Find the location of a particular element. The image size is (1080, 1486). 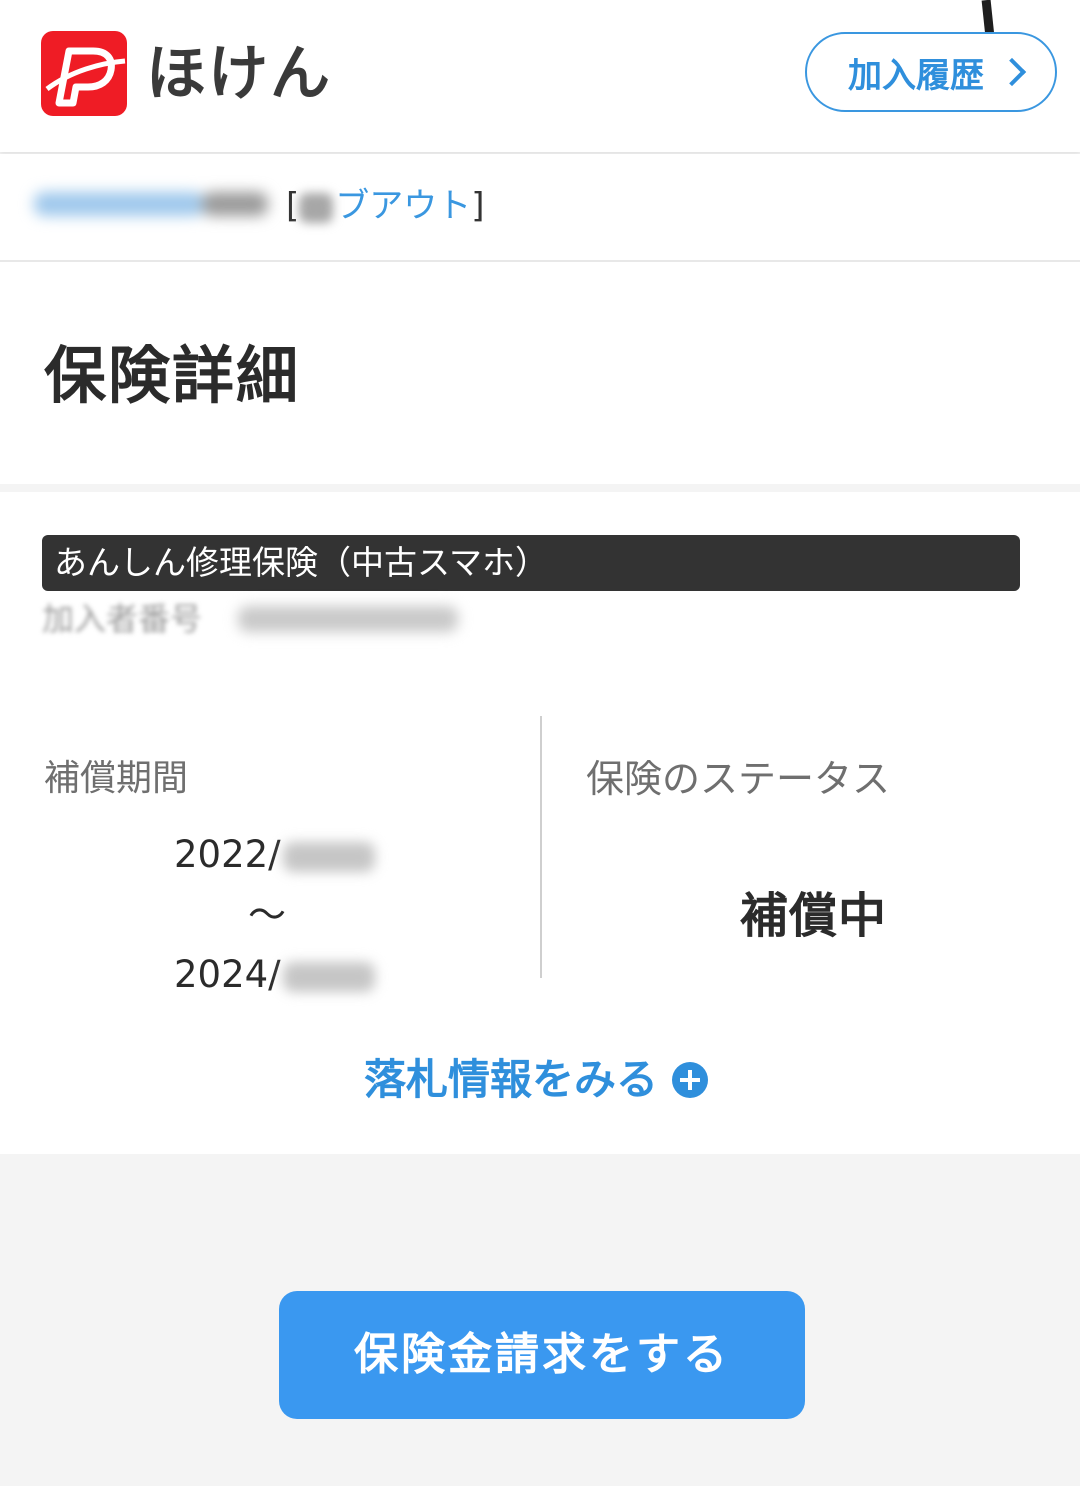

enrollment-history-button: 加入履歴 is located at coordinates (931, 72).